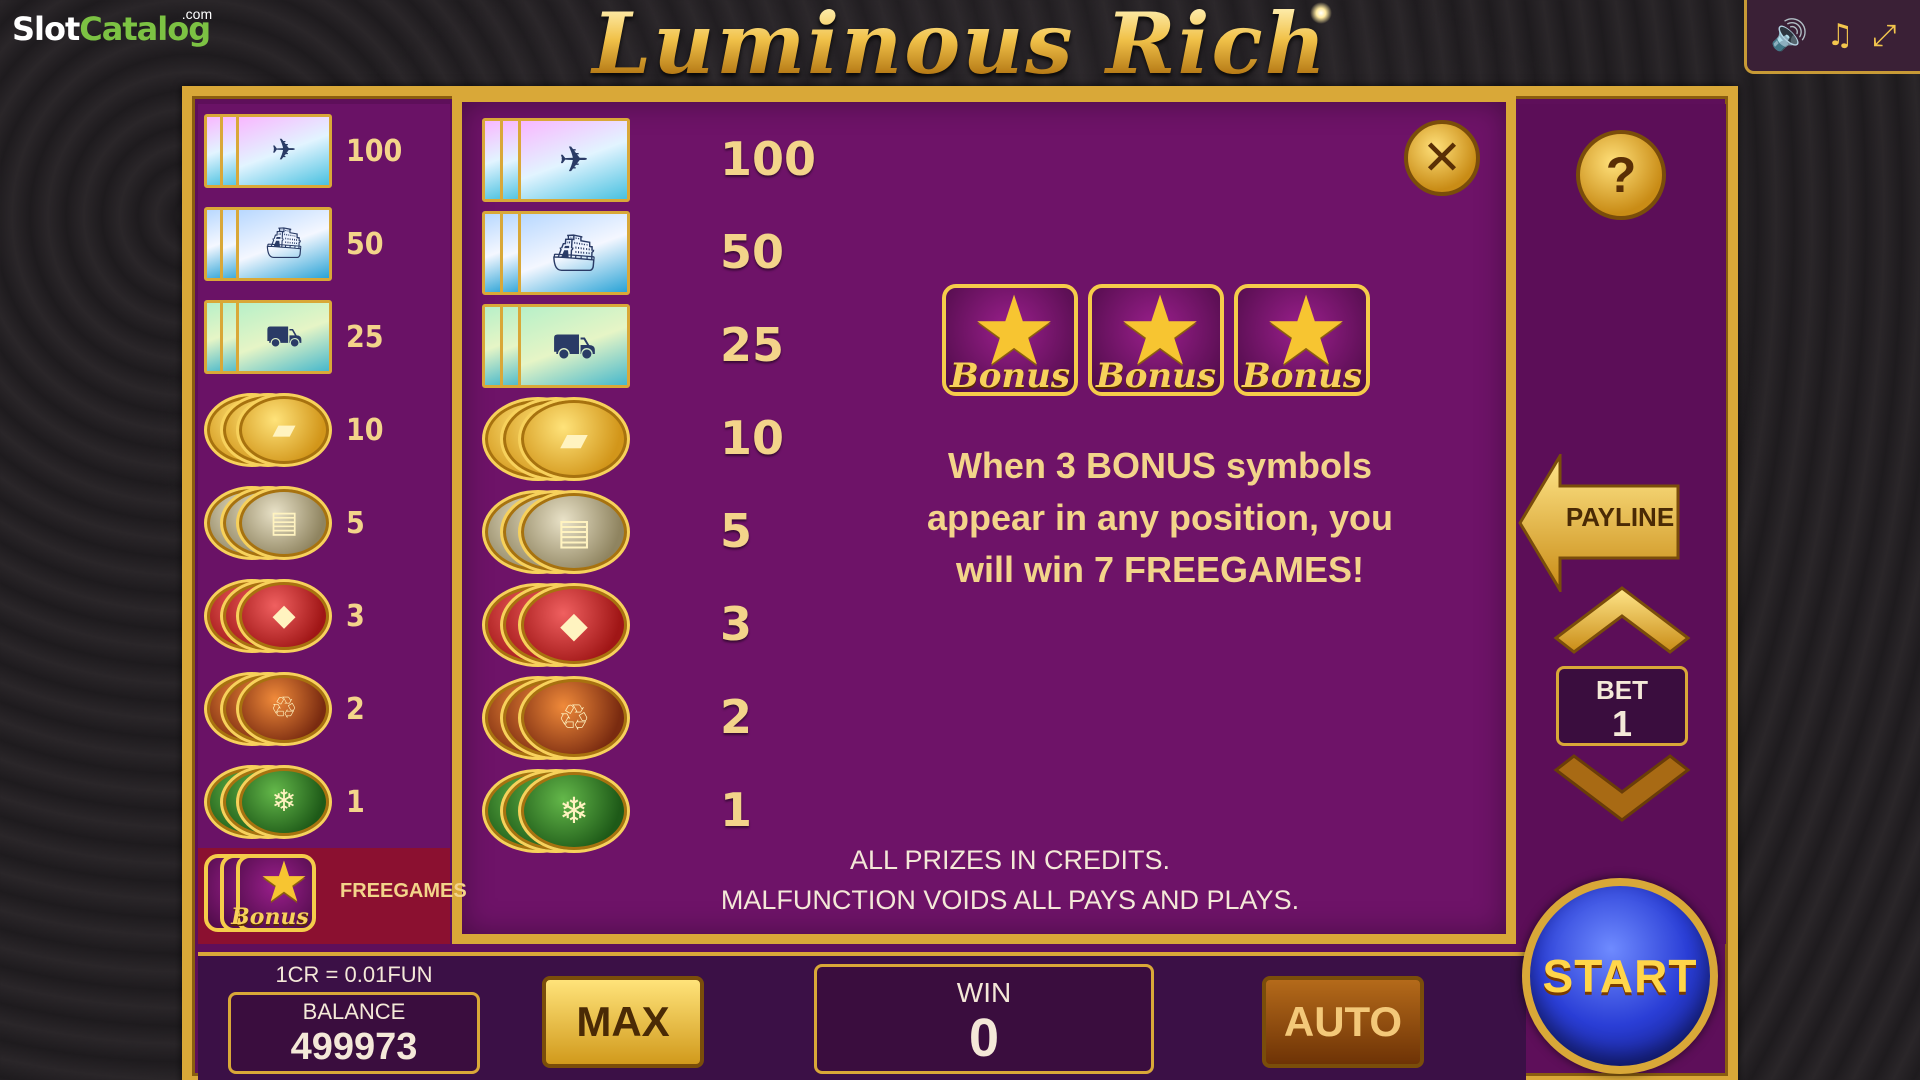 This screenshot has height=1080, width=1920. What do you see at coordinates (1321, 13) in the screenshot?
I see `sparkle-icon` at bounding box center [1321, 13].